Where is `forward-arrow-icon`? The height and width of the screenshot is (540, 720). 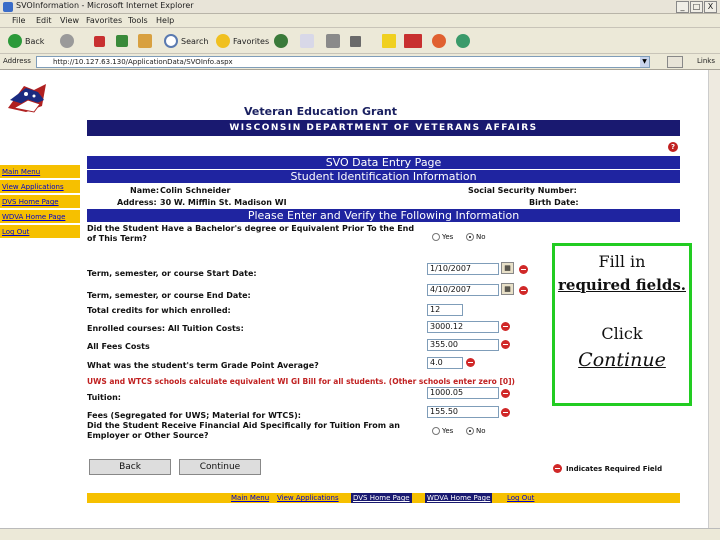
forward-arrow-icon is located at coordinates (67, 41).